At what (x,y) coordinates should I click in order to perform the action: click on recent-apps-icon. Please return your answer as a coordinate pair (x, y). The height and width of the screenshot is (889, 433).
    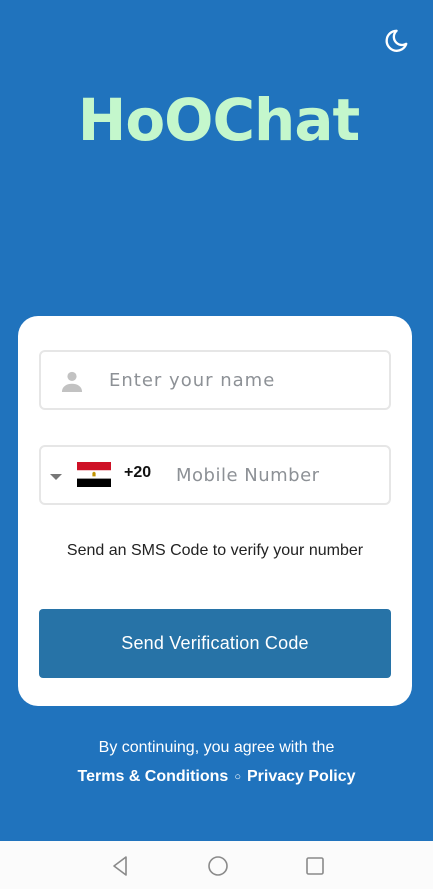
    Looking at the image, I should click on (315, 866).